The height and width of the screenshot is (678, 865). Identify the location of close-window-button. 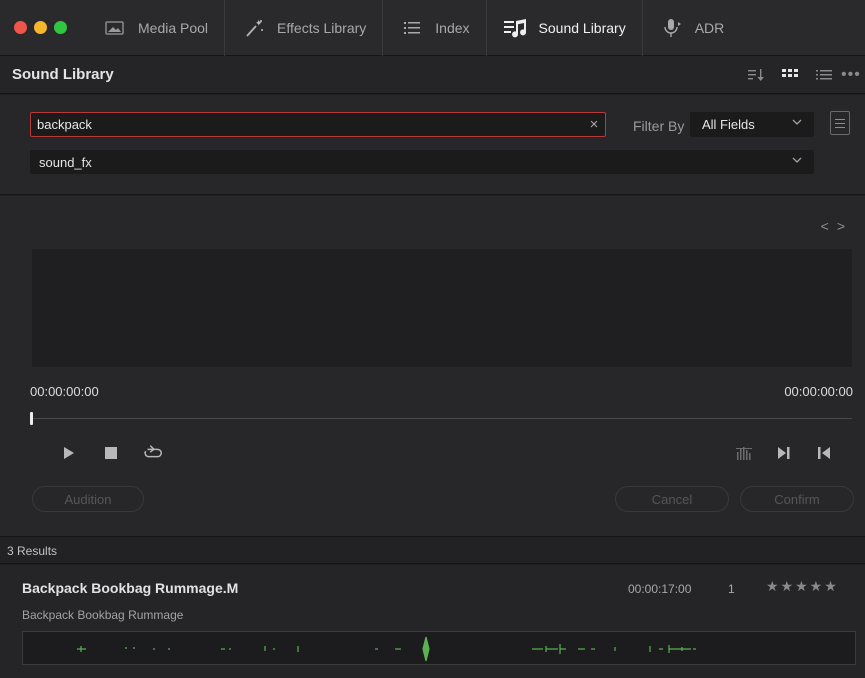
(20, 27).